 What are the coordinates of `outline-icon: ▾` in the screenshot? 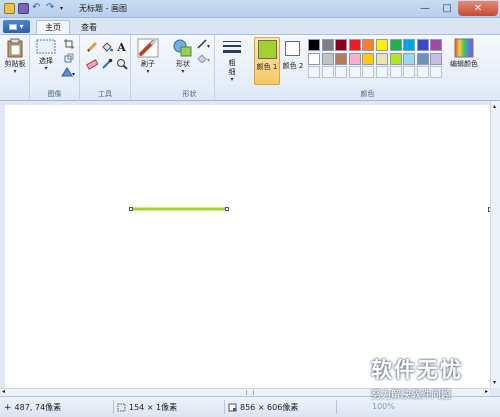 It's located at (203, 44).